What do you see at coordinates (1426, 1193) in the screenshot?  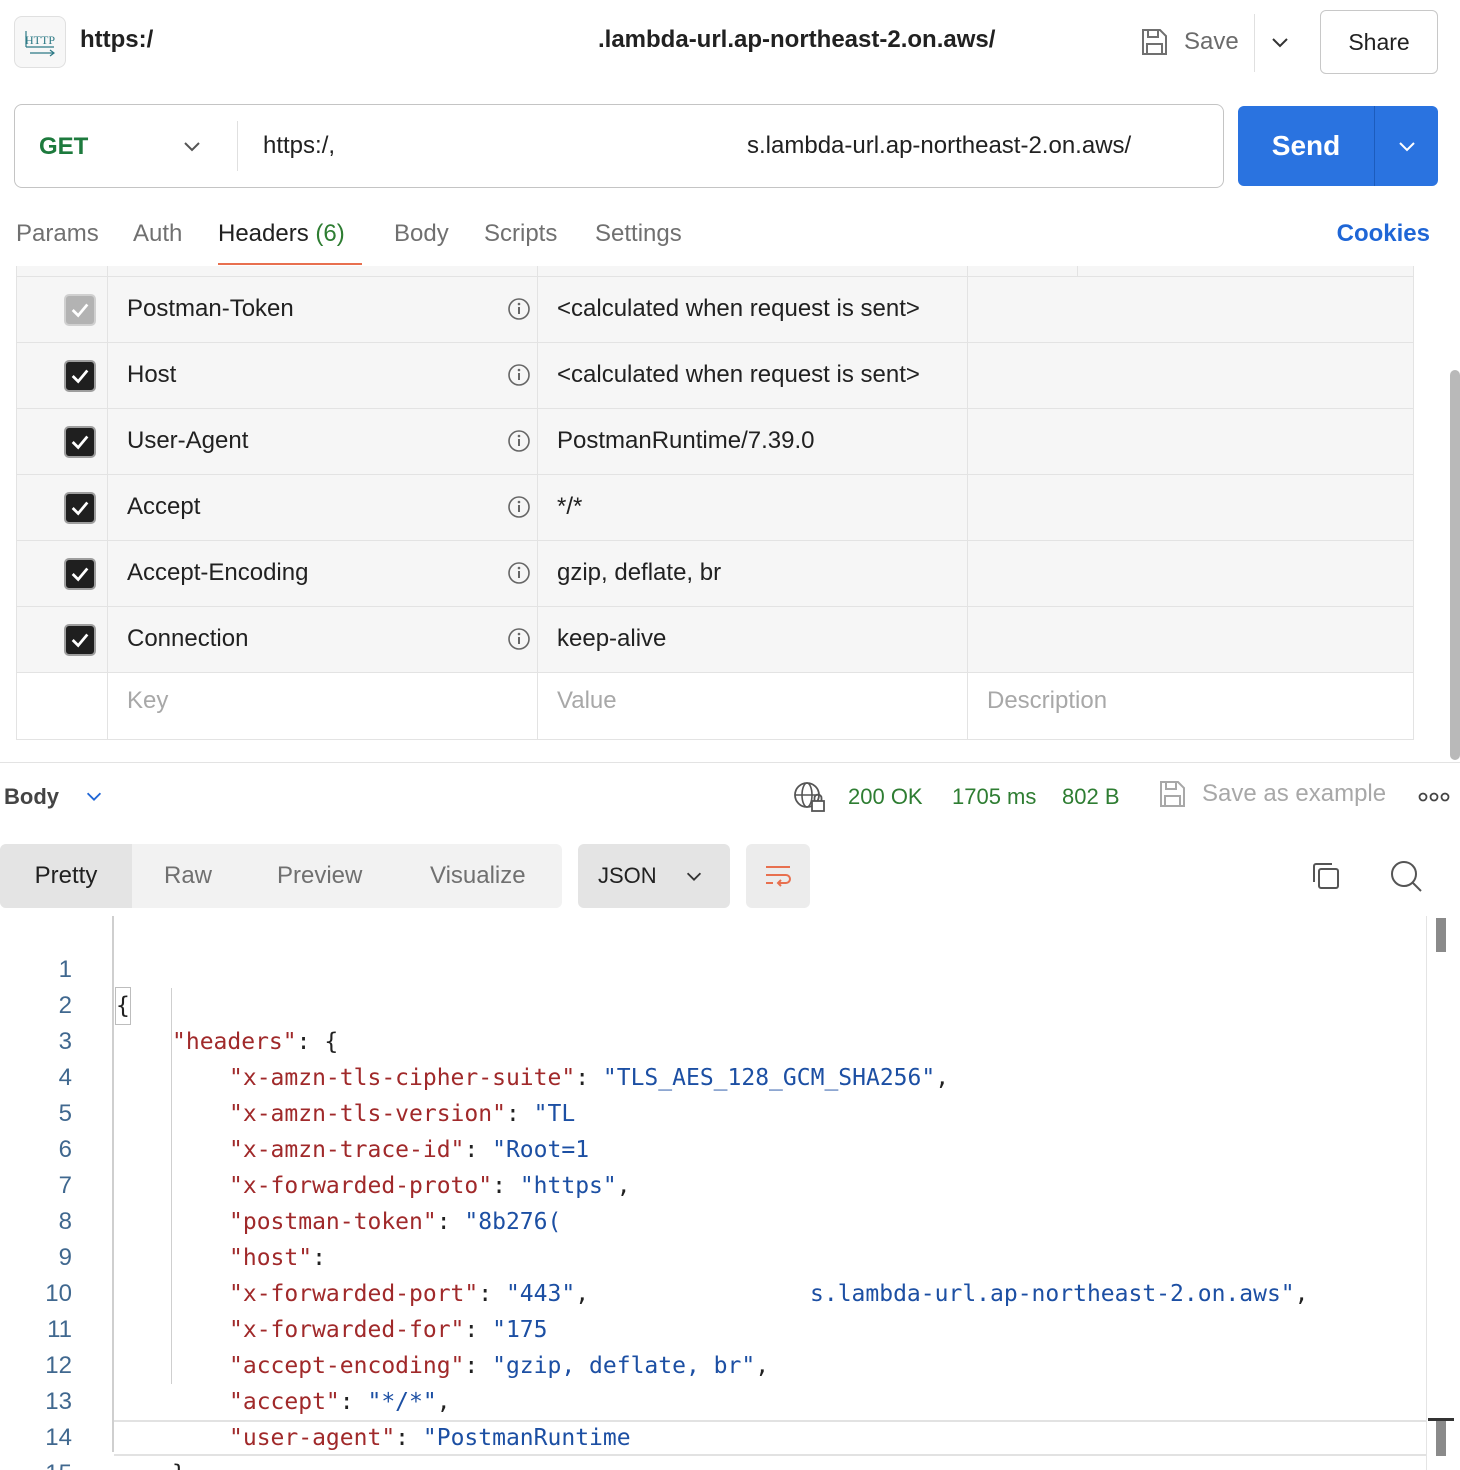 I see `editor-scrollbar-track` at bounding box center [1426, 1193].